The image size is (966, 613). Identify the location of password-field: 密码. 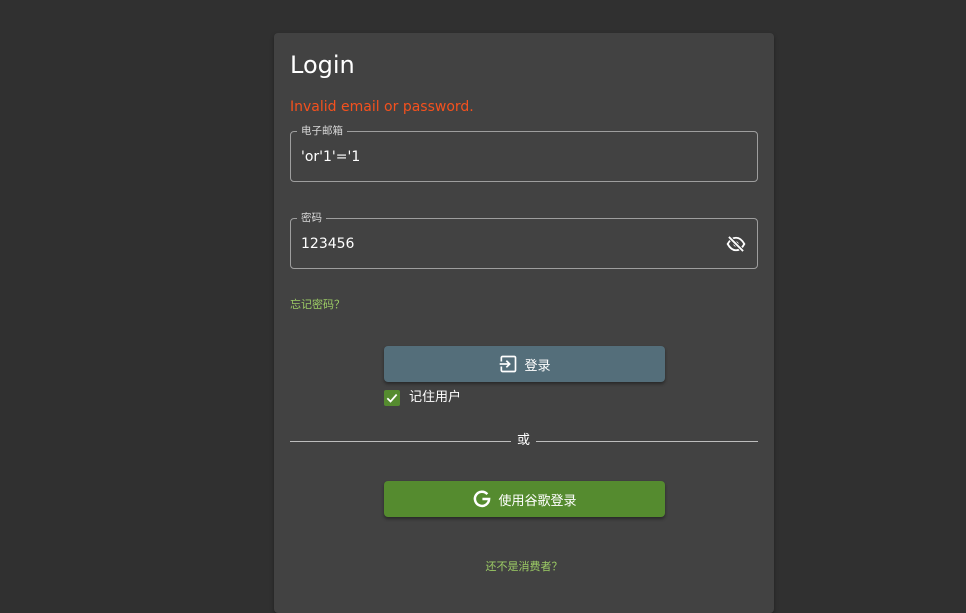
(524, 240).